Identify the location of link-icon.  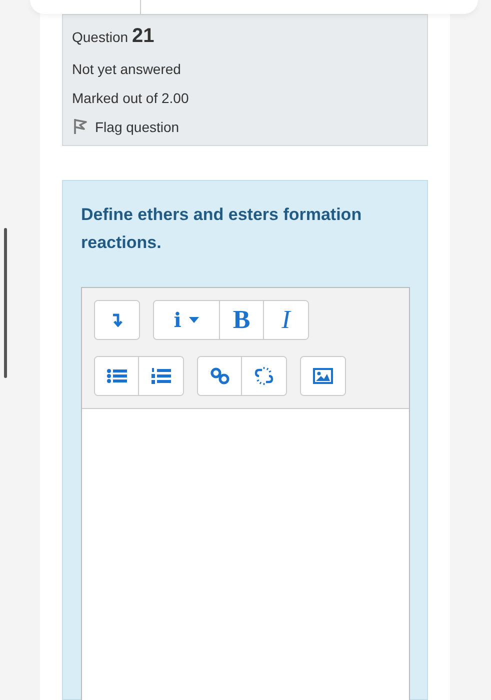
(220, 376).